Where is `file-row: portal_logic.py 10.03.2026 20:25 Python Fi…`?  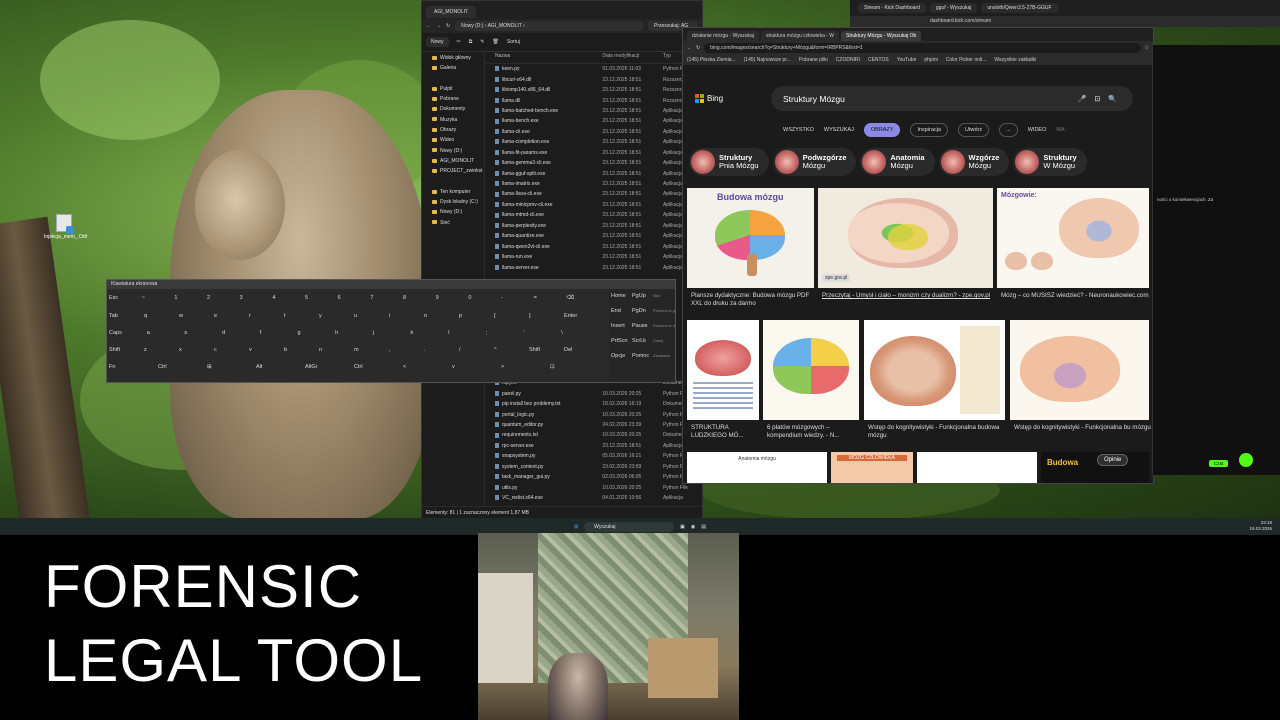 file-row: portal_logic.py 10.03.2026 20:25 Python Fi… is located at coordinates (593, 414).